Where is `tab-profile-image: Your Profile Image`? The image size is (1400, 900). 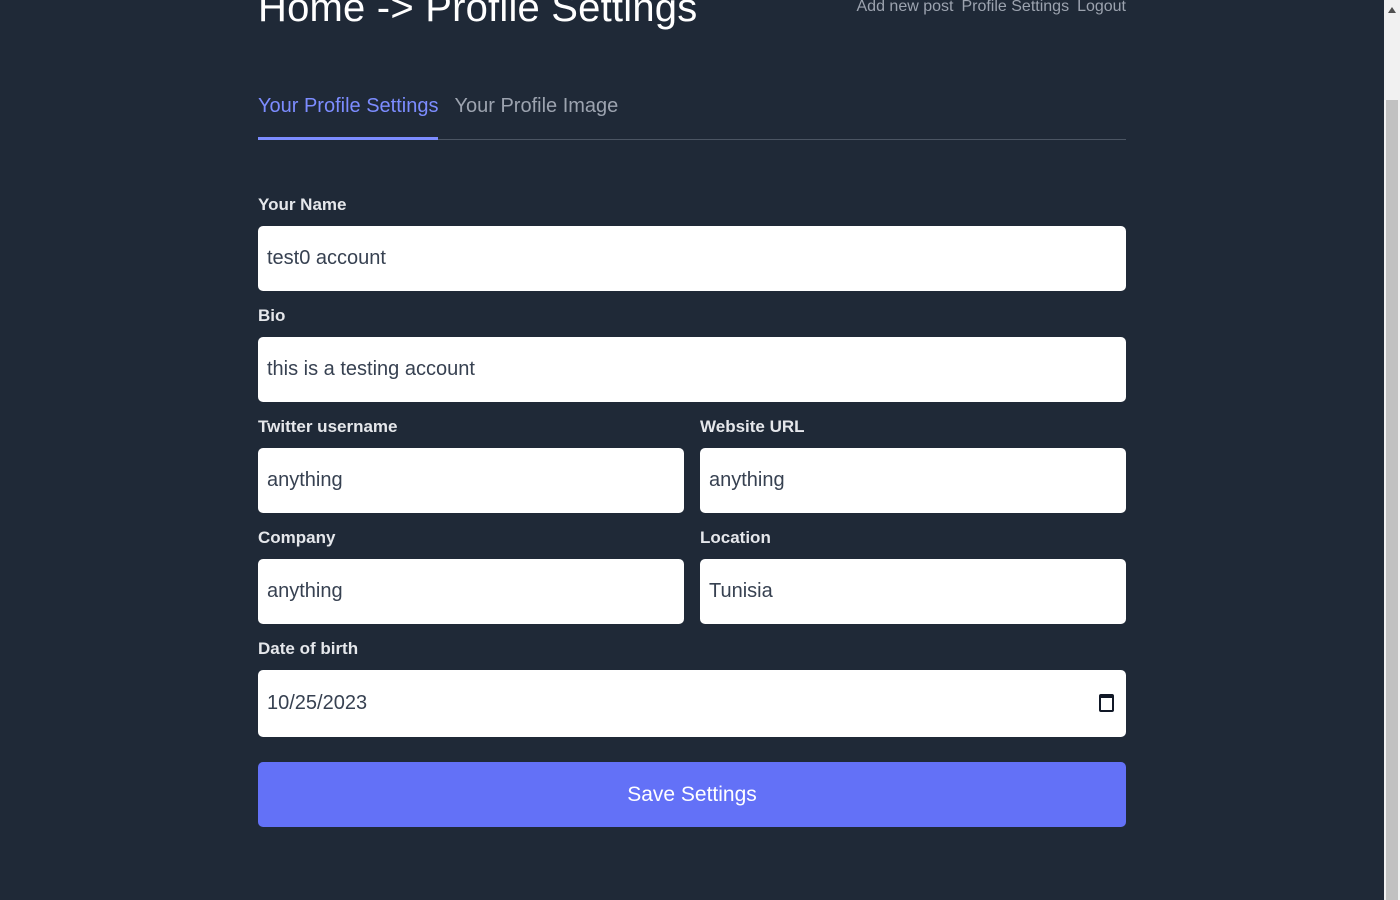
tab-profile-image: Your Profile Image is located at coordinates (536, 113).